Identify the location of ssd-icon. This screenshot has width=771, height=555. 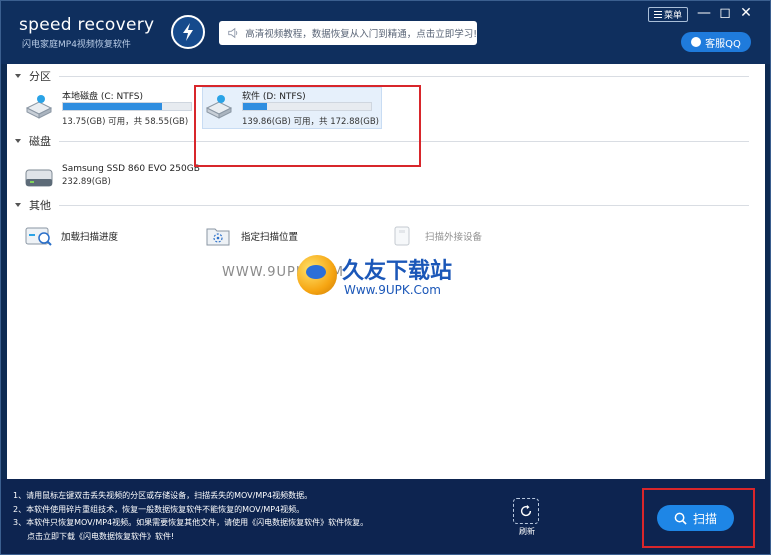
(39, 178).